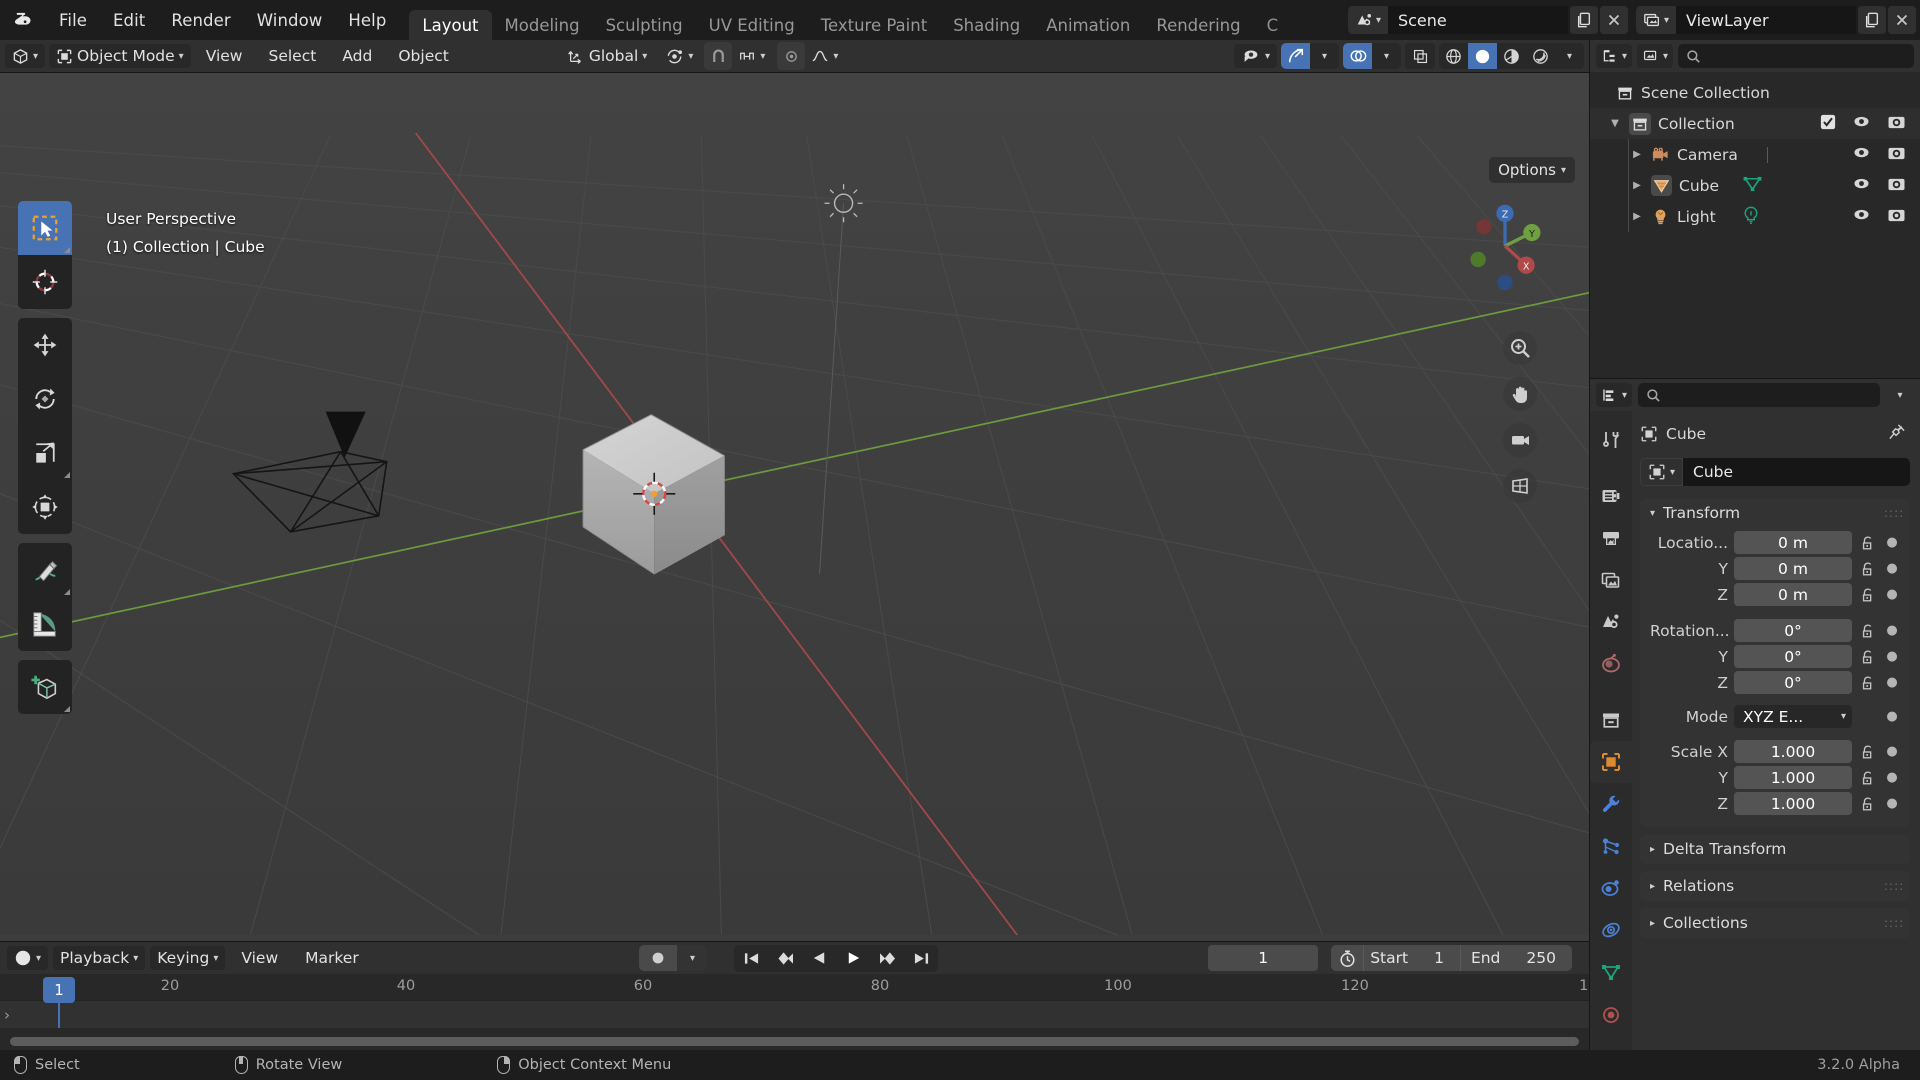 This screenshot has height=1080, width=1920. What do you see at coordinates (644, 25) in the screenshot?
I see `workspace-tab-sculpting: Sculpting` at bounding box center [644, 25].